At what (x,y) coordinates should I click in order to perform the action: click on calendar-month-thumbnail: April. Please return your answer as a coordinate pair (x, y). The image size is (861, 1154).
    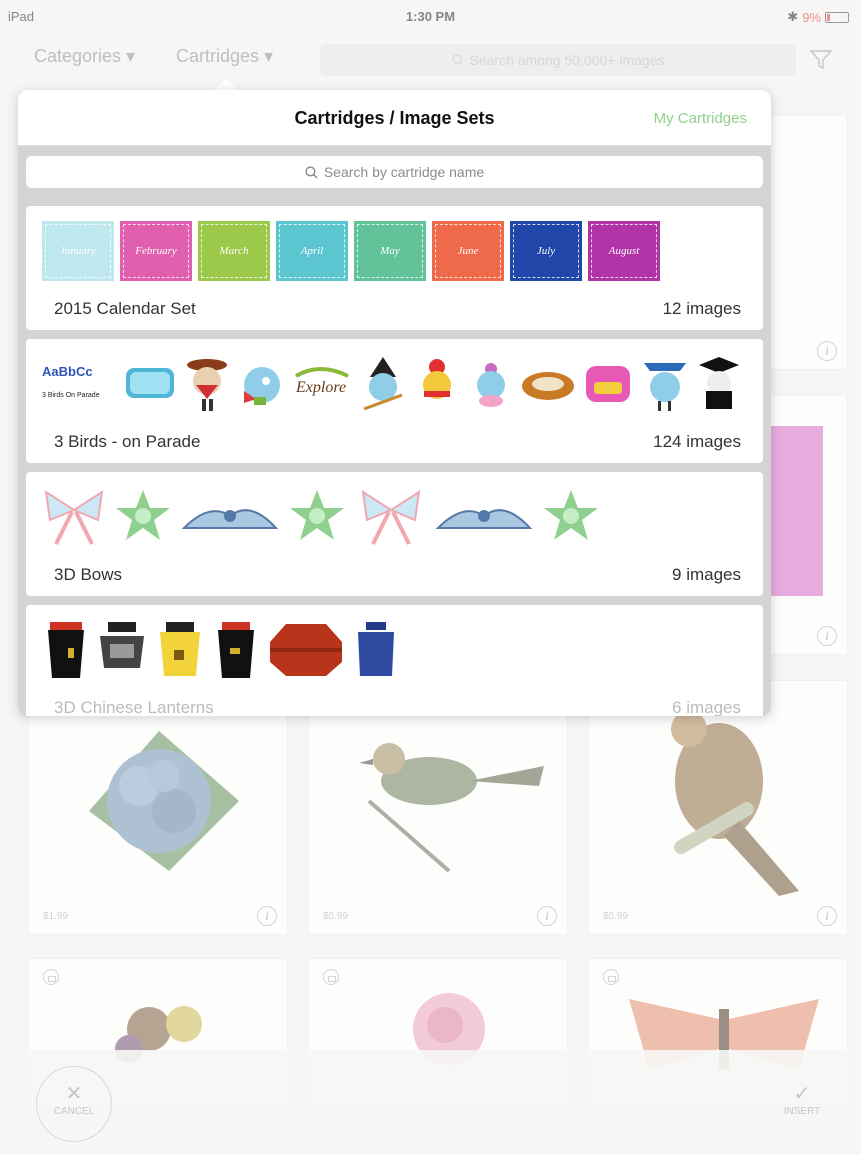
    Looking at the image, I should click on (312, 251).